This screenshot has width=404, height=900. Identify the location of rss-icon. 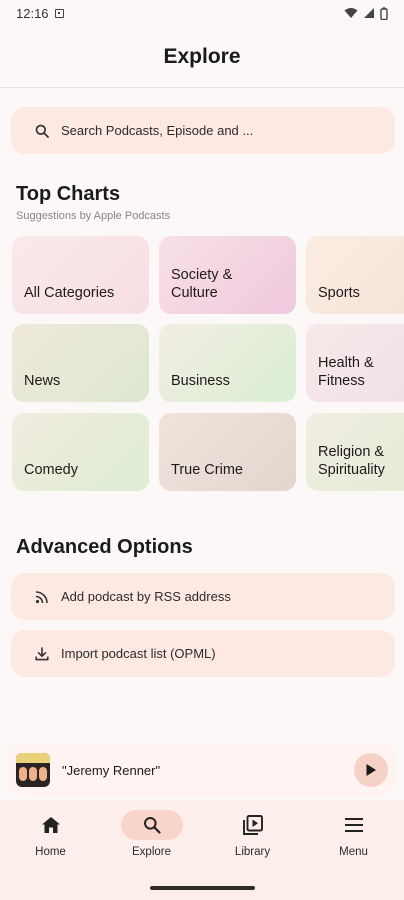
(41, 596).